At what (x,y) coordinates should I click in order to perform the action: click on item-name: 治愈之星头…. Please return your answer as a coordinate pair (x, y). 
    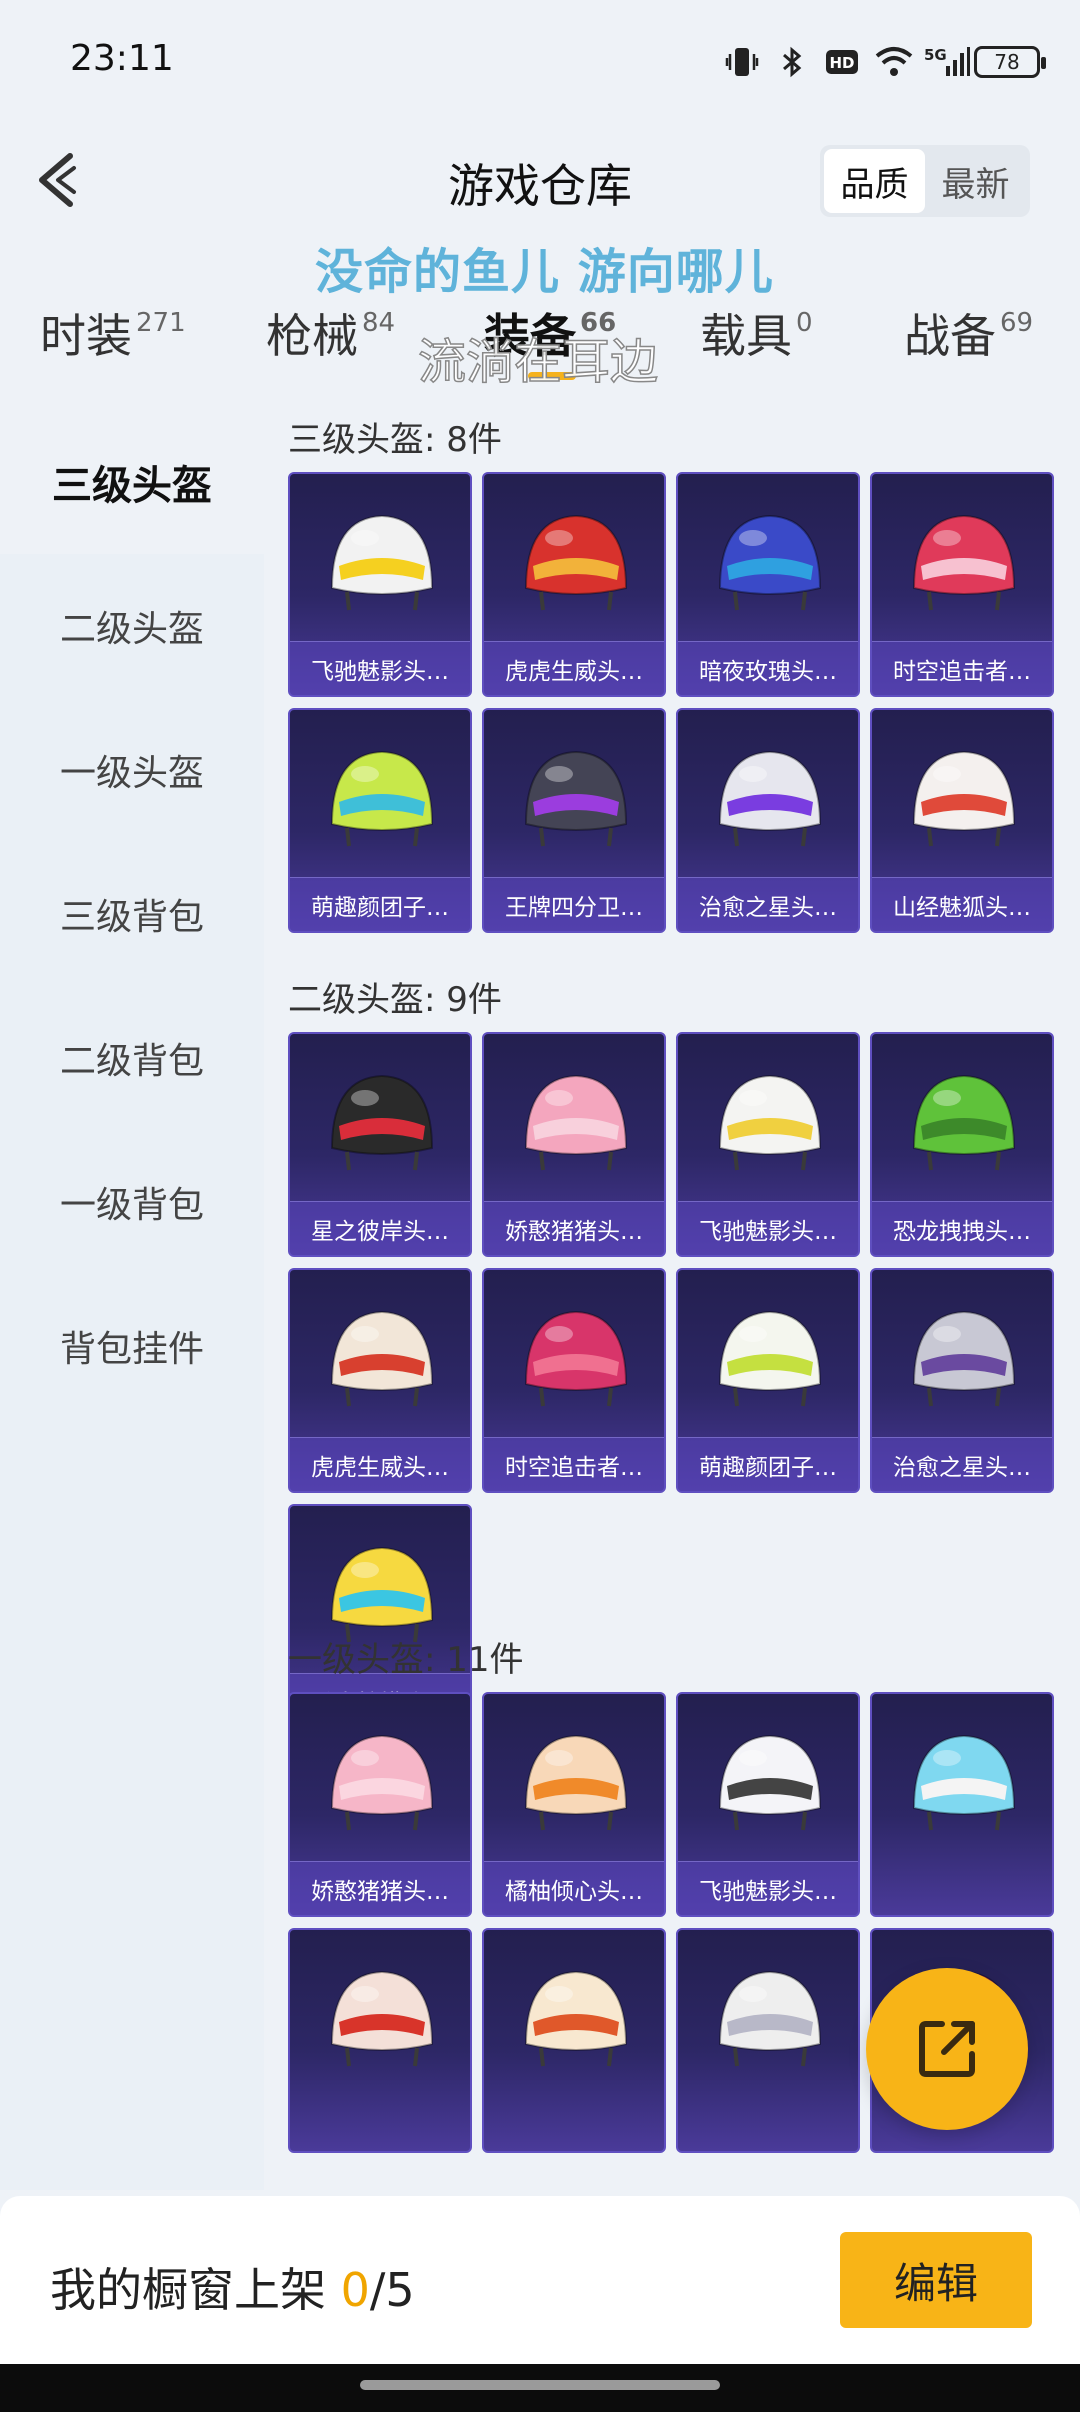
    Looking at the image, I should click on (768, 904).